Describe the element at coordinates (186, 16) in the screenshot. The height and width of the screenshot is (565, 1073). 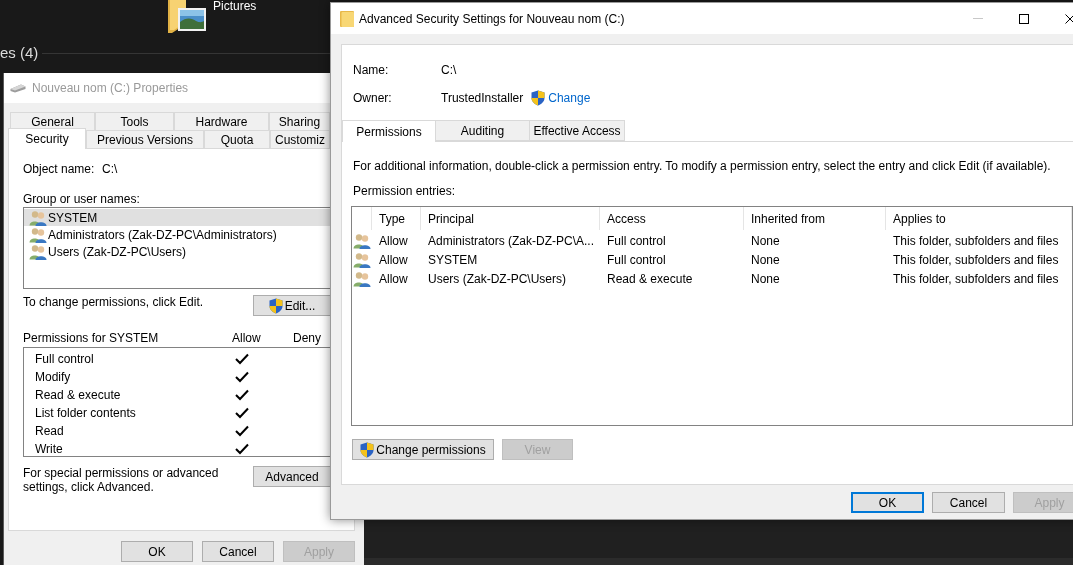
I see `picture-folder-icon` at that location.